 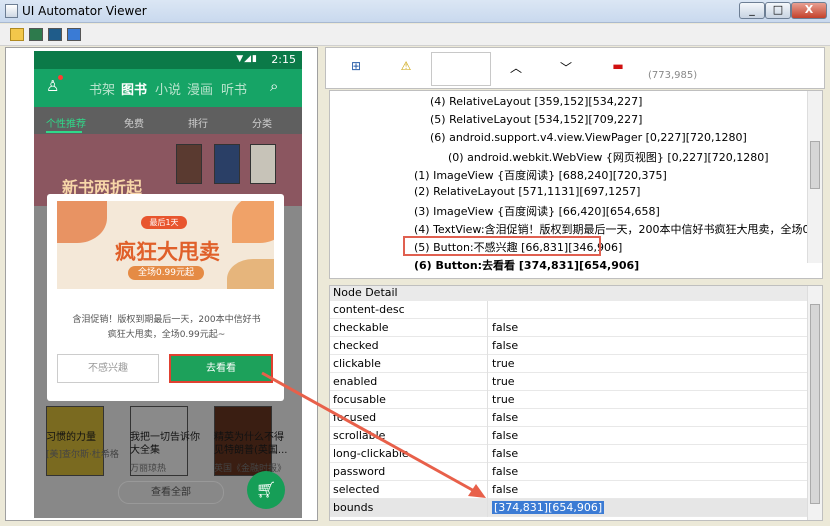 What do you see at coordinates (356, 345) in the screenshot?
I see `property-key: checked` at bounding box center [356, 345].